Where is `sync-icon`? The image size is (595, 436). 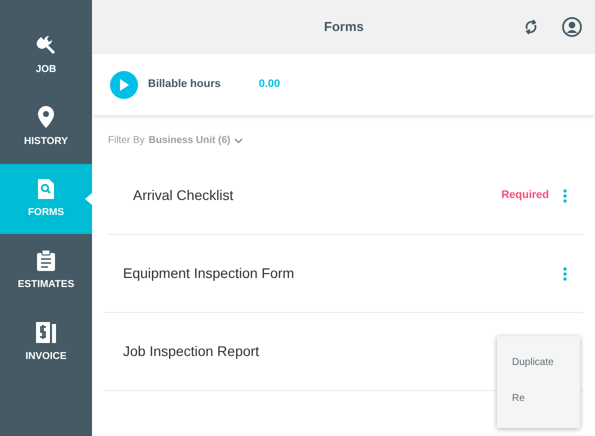
sync-icon is located at coordinates (531, 27).